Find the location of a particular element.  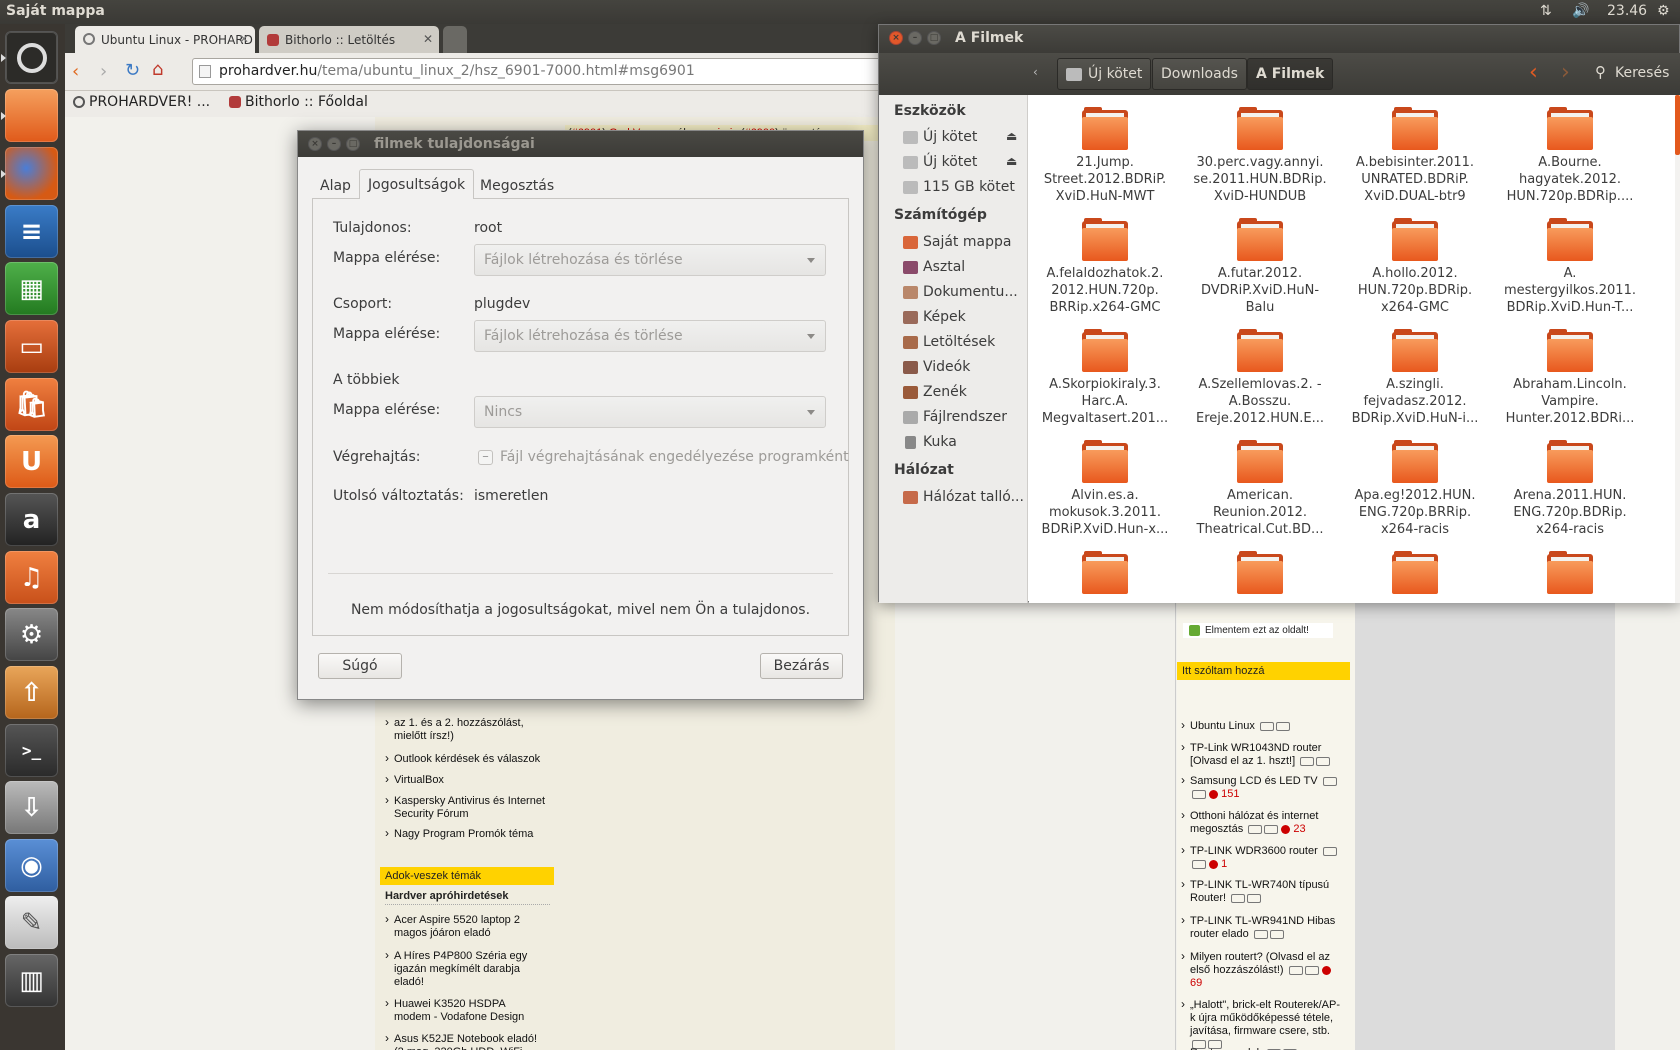

list-item: Outlook kérdések és válaszok is located at coordinates (474, 759).